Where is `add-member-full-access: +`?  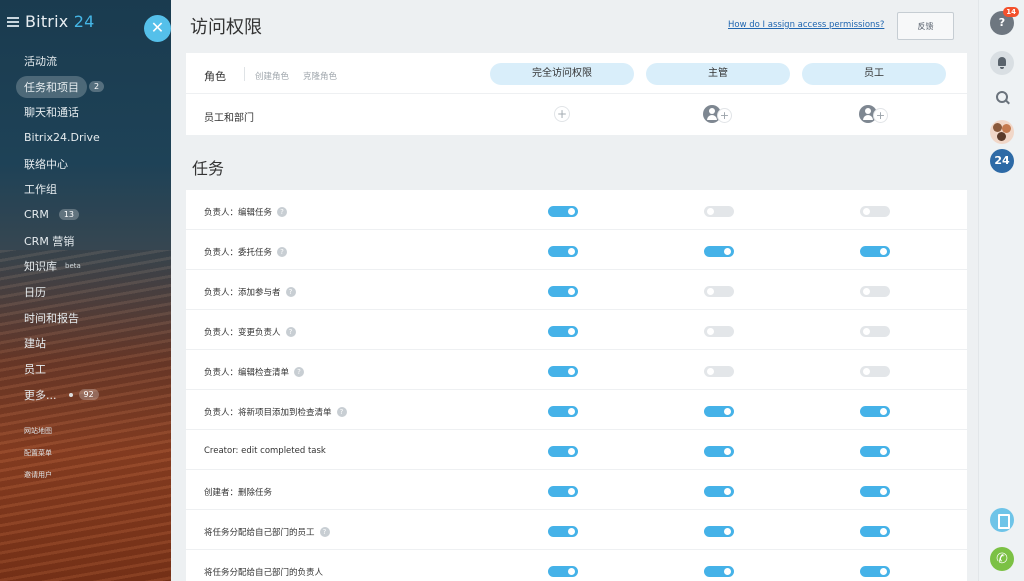 add-member-full-access: + is located at coordinates (562, 114).